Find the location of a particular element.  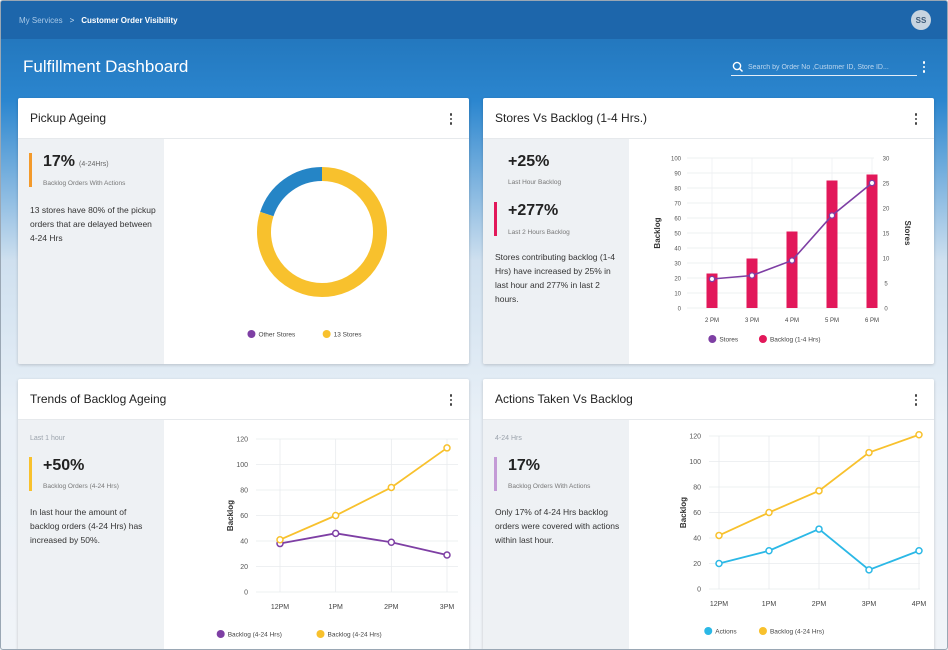

legend-label: Backlog (1-4 Hrs) is located at coordinates (795, 340).